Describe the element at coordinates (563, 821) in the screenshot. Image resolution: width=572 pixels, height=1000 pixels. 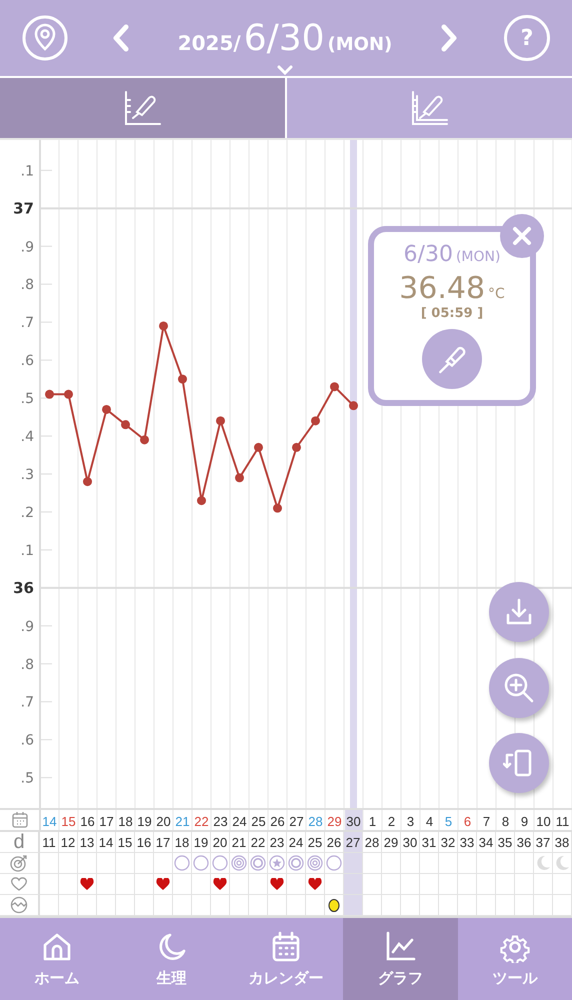
I see `date-label: 11` at that location.